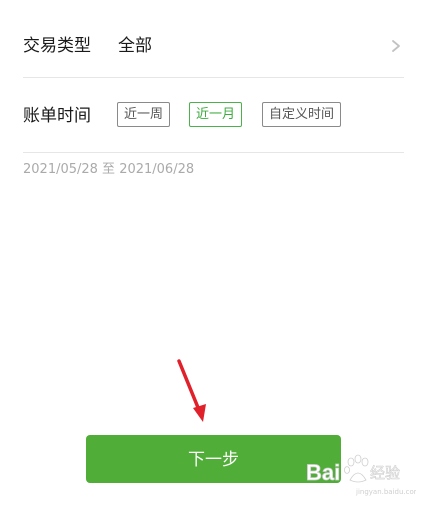 The width and height of the screenshot is (424, 505). I want to click on transaction-type-label: 交易类型, so click(57, 46).